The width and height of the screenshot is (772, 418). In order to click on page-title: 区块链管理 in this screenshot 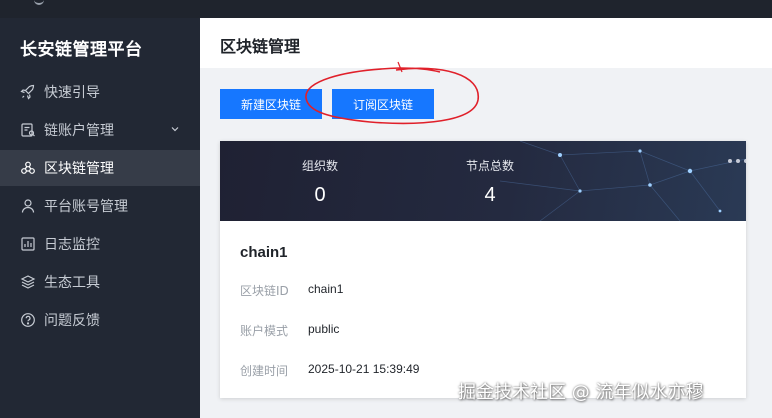, I will do `click(260, 46)`.